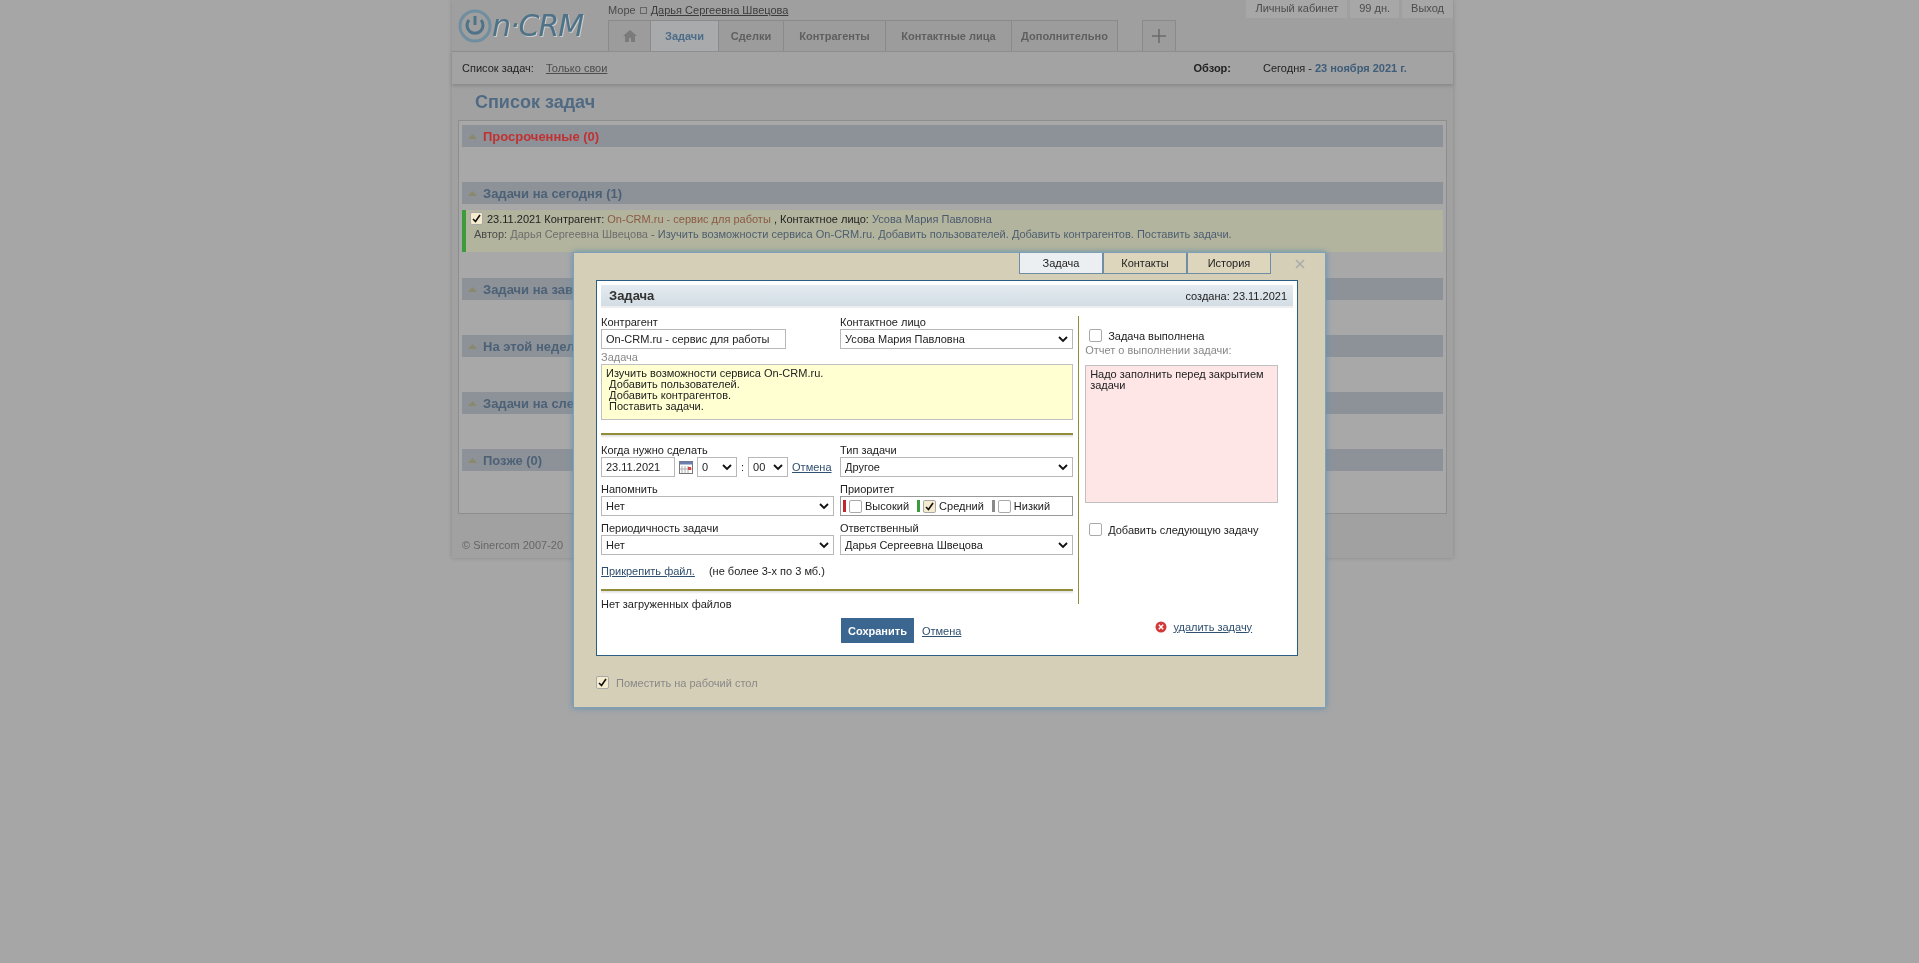  What do you see at coordinates (877, 630) in the screenshot?
I see `save-button: Сохранить` at bounding box center [877, 630].